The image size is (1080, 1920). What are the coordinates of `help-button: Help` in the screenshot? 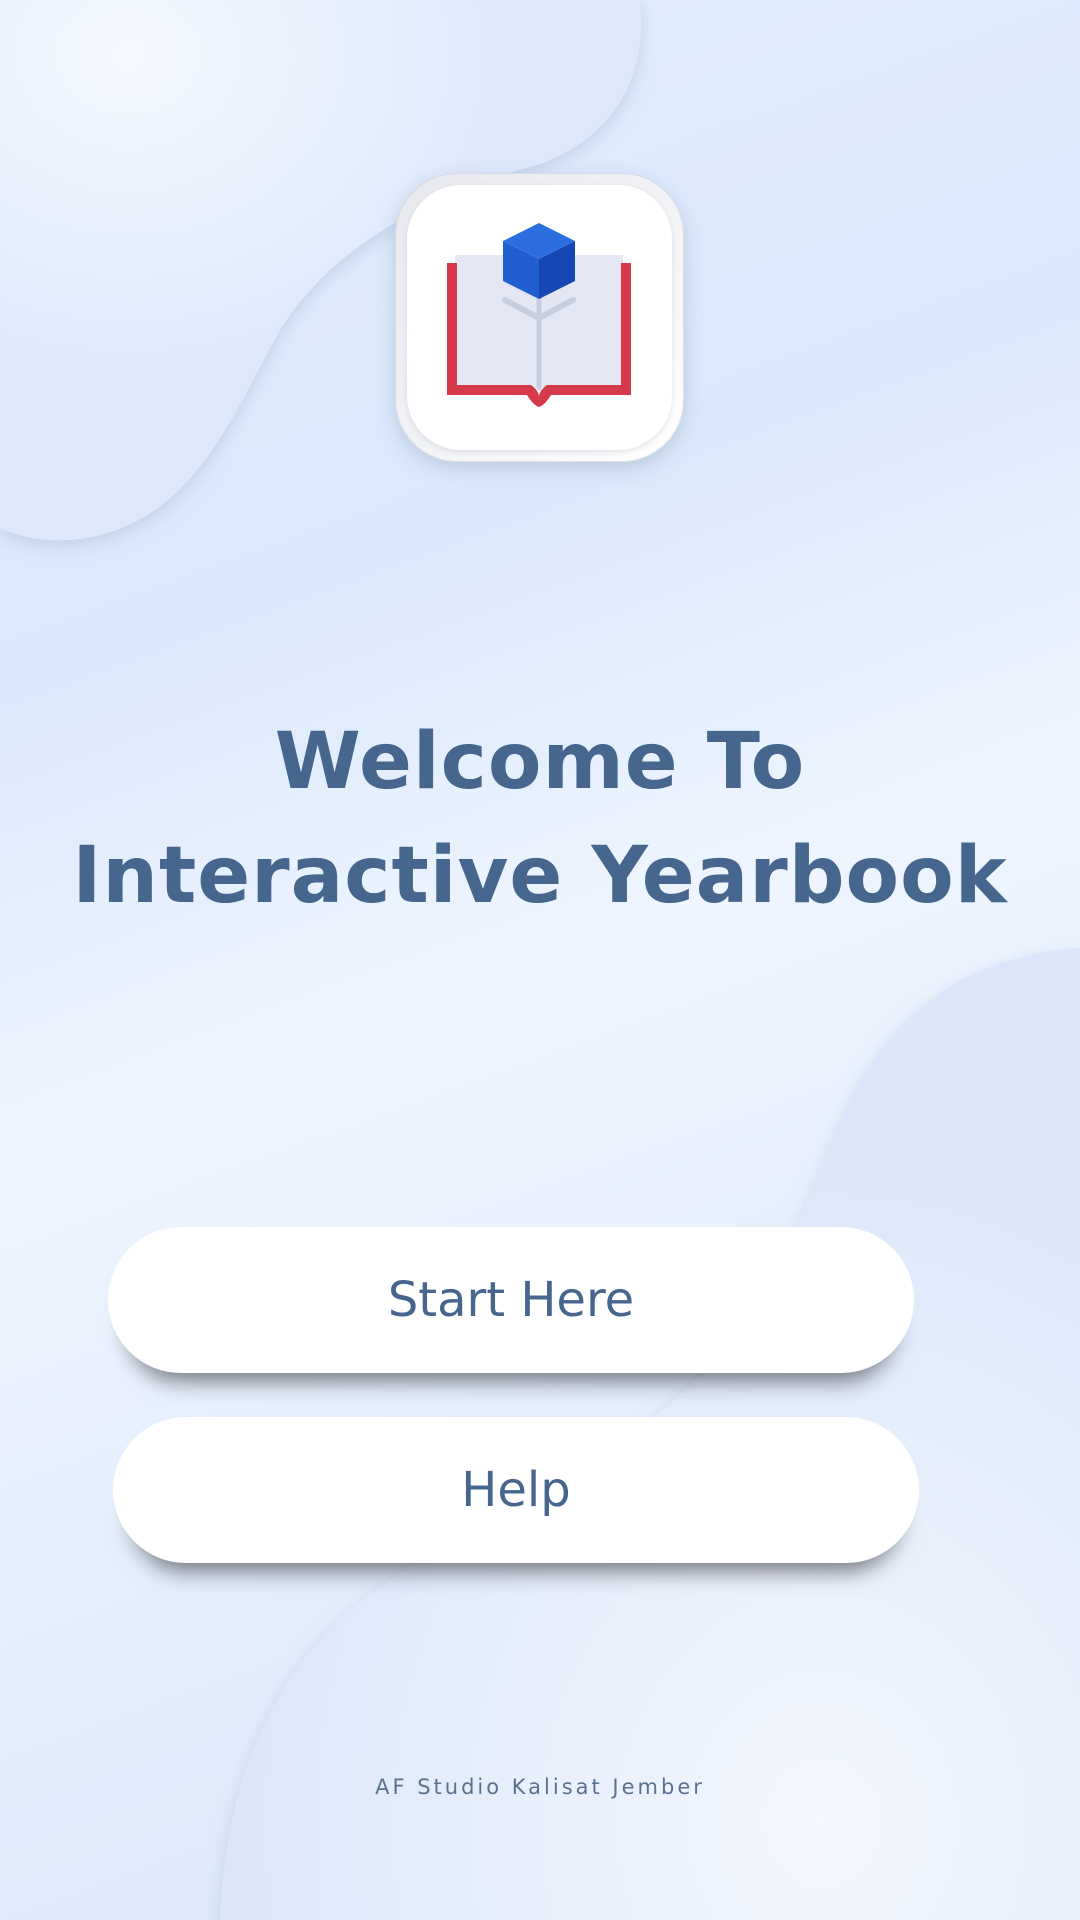 It's located at (516, 1490).